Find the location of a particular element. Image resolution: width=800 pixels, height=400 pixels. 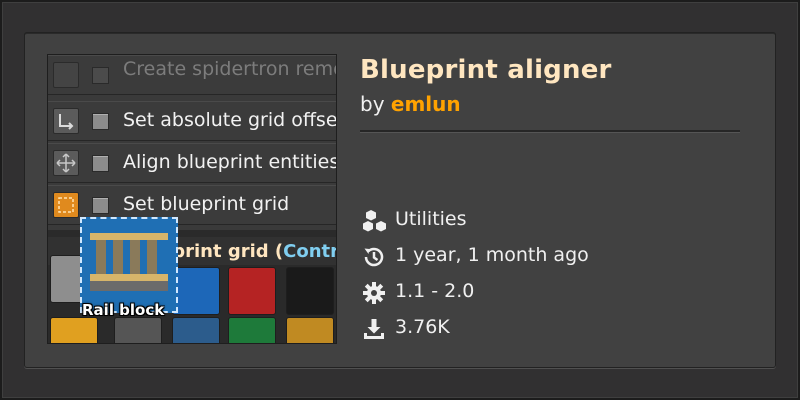

rail-block-icon is located at coordinates (129, 265).